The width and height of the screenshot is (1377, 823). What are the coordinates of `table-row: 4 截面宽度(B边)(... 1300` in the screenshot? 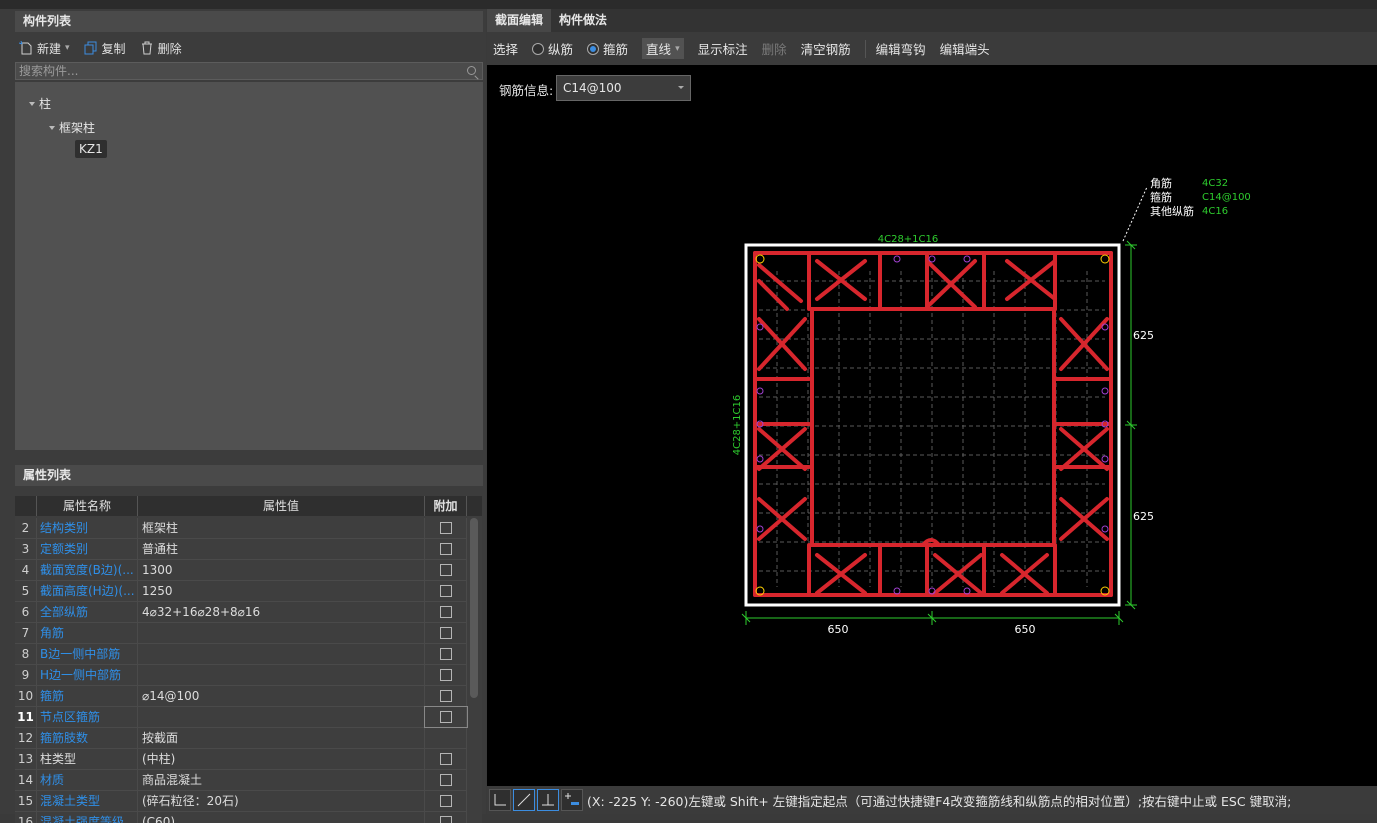 It's located at (241, 570).